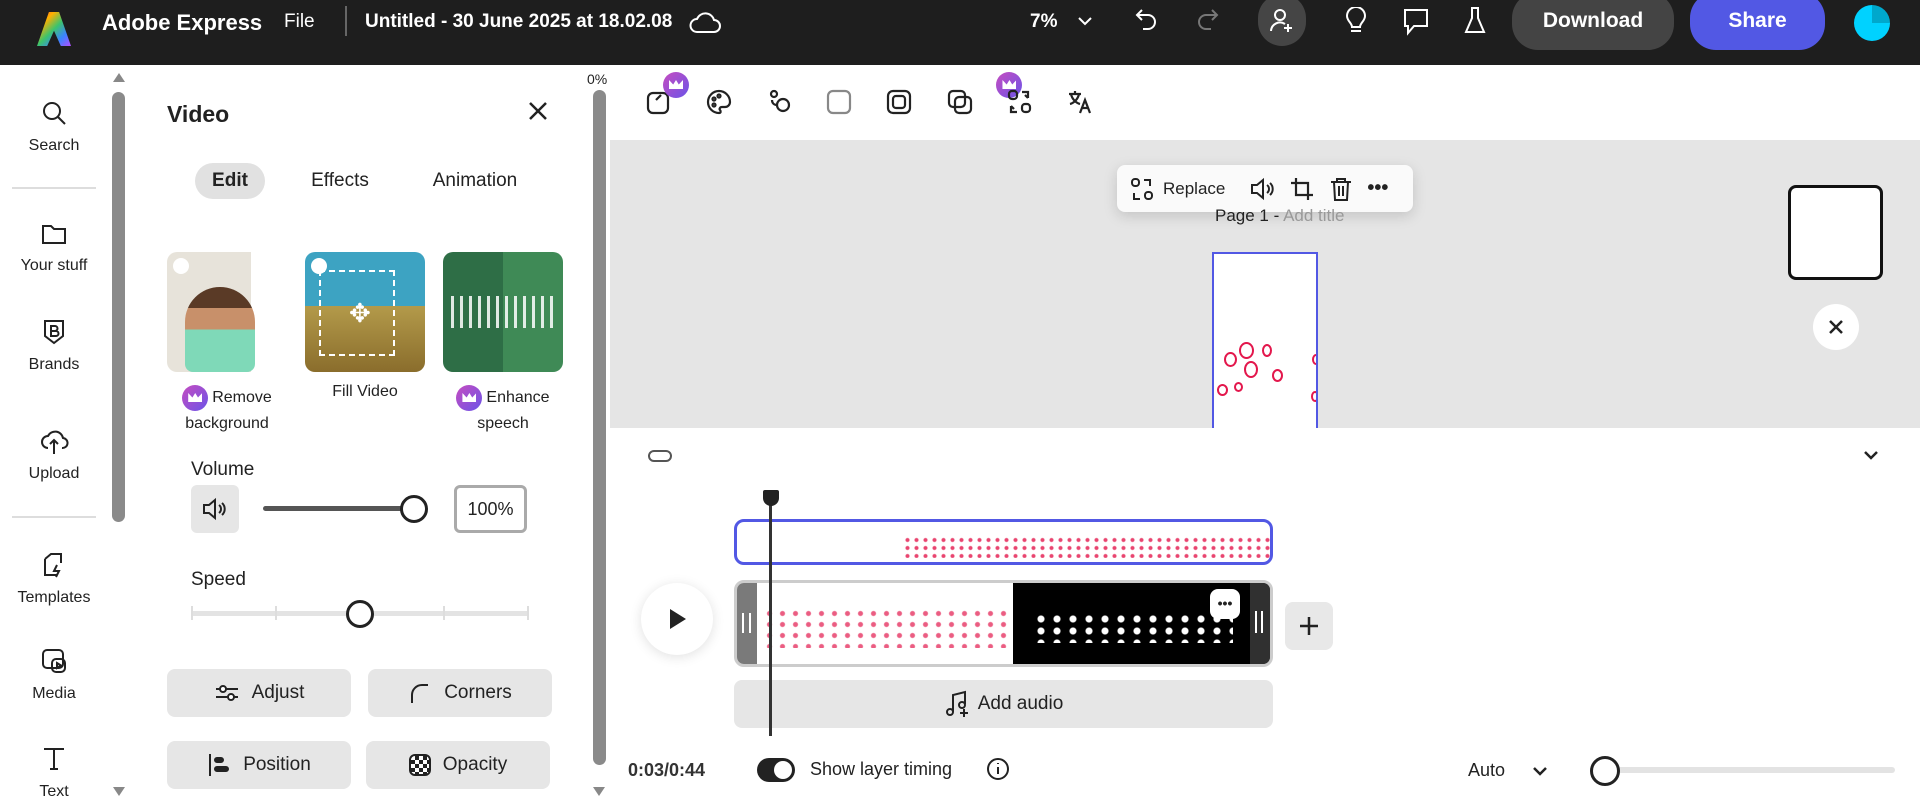  What do you see at coordinates (118, 307) in the screenshot?
I see `rail-scrollbar` at bounding box center [118, 307].